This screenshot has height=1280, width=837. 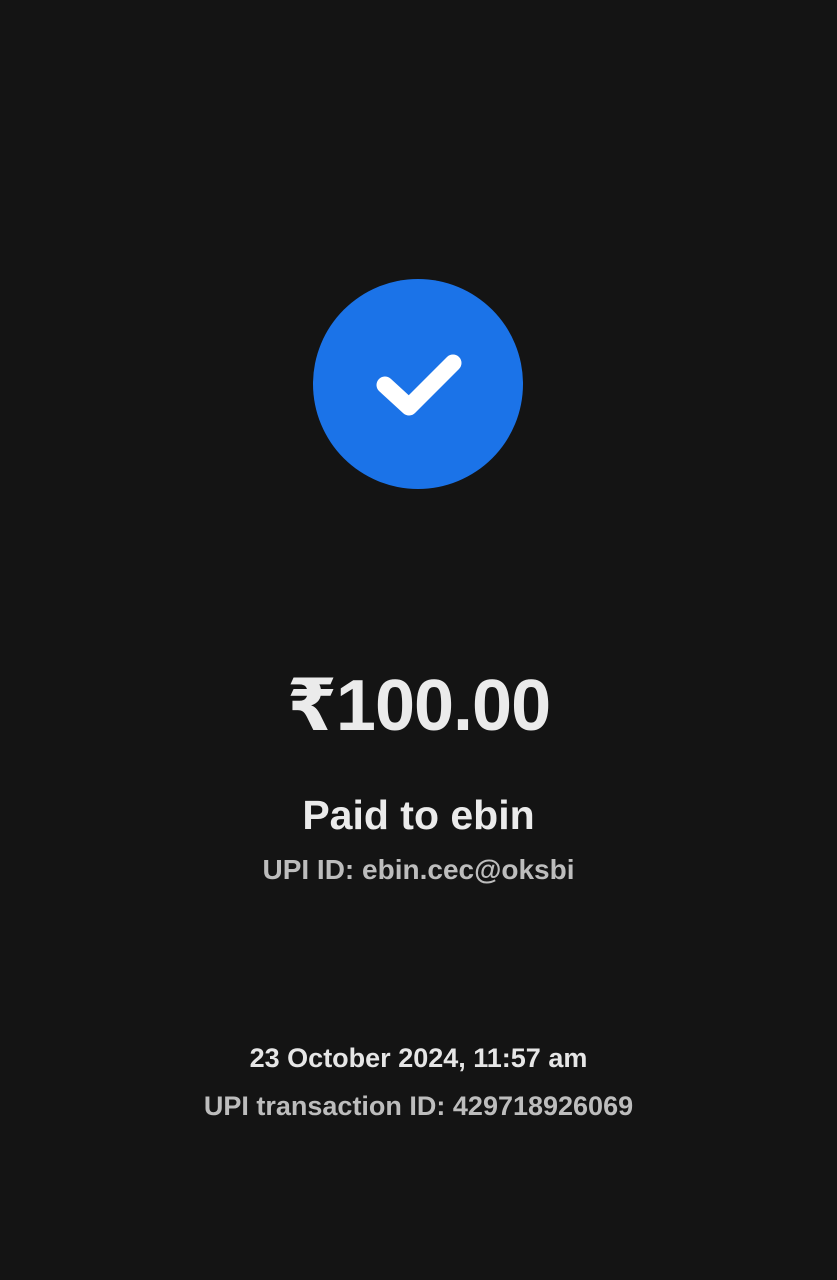 I want to click on upi-transaction-id: UPI transaction ID: 429718926069, so click(x=418, y=1106).